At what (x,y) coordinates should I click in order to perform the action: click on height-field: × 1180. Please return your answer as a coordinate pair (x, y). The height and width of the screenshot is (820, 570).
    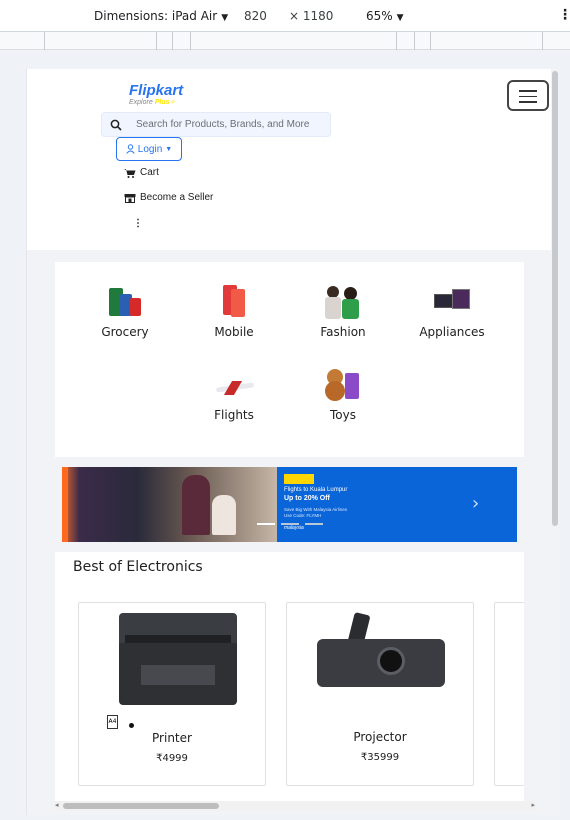
    Looking at the image, I should click on (311, 16).